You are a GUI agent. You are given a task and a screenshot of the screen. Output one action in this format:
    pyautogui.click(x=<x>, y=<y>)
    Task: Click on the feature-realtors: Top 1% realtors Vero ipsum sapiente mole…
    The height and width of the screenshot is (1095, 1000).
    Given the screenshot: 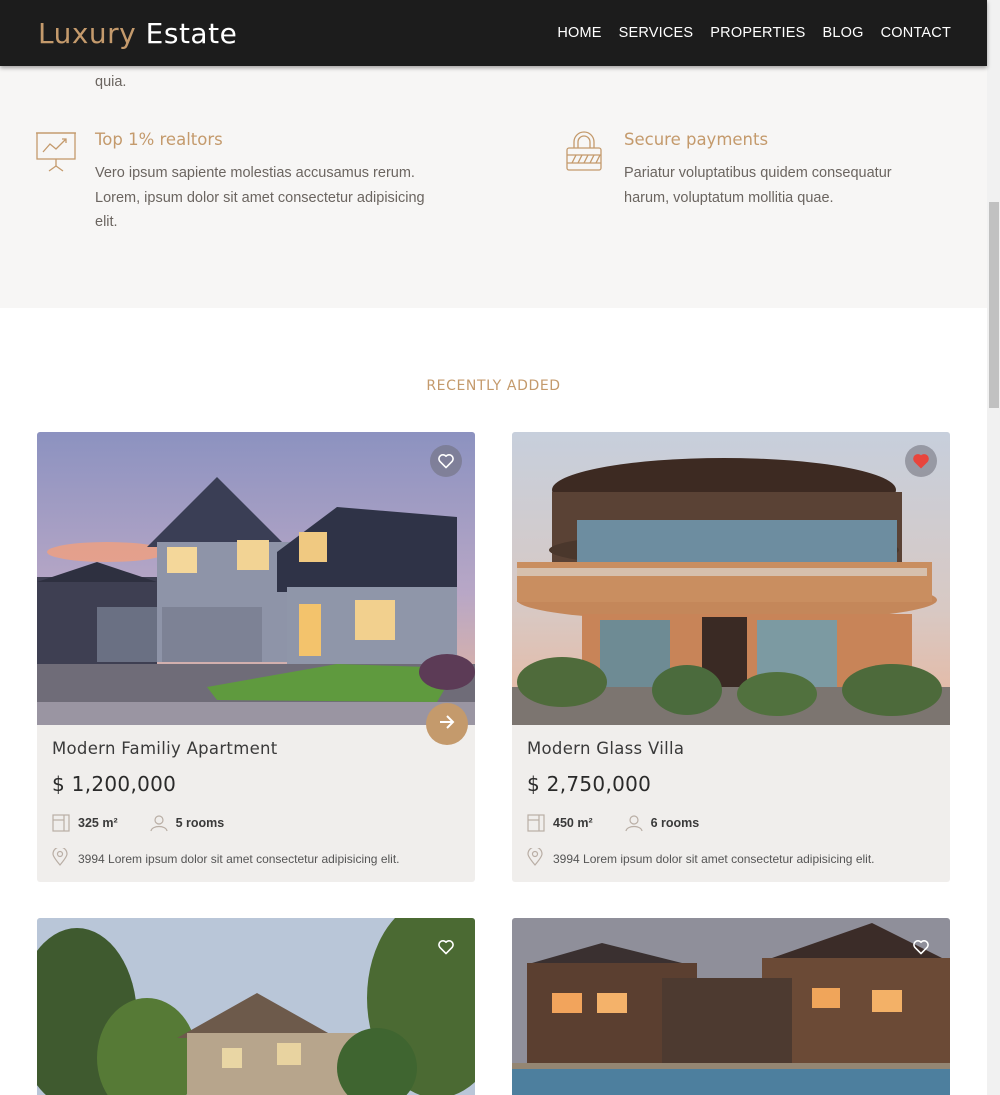 What is the action you would take?
    pyautogui.click(x=235, y=182)
    